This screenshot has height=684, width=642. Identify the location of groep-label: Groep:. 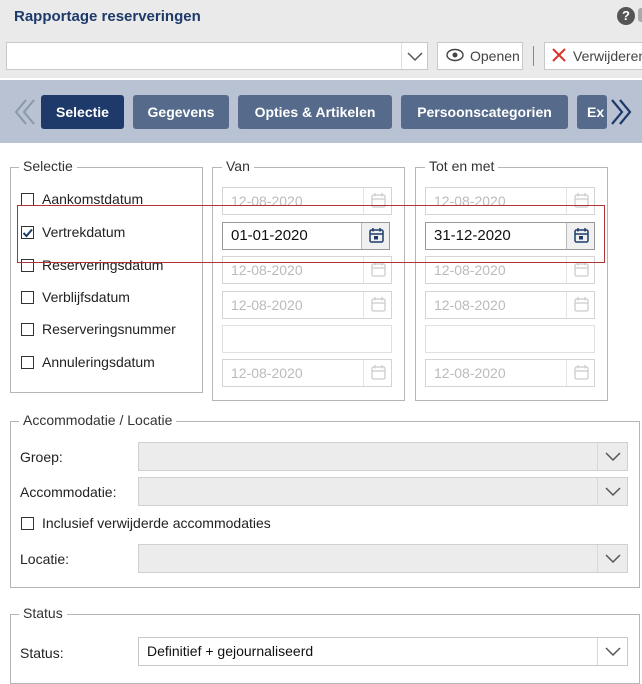
(41, 457).